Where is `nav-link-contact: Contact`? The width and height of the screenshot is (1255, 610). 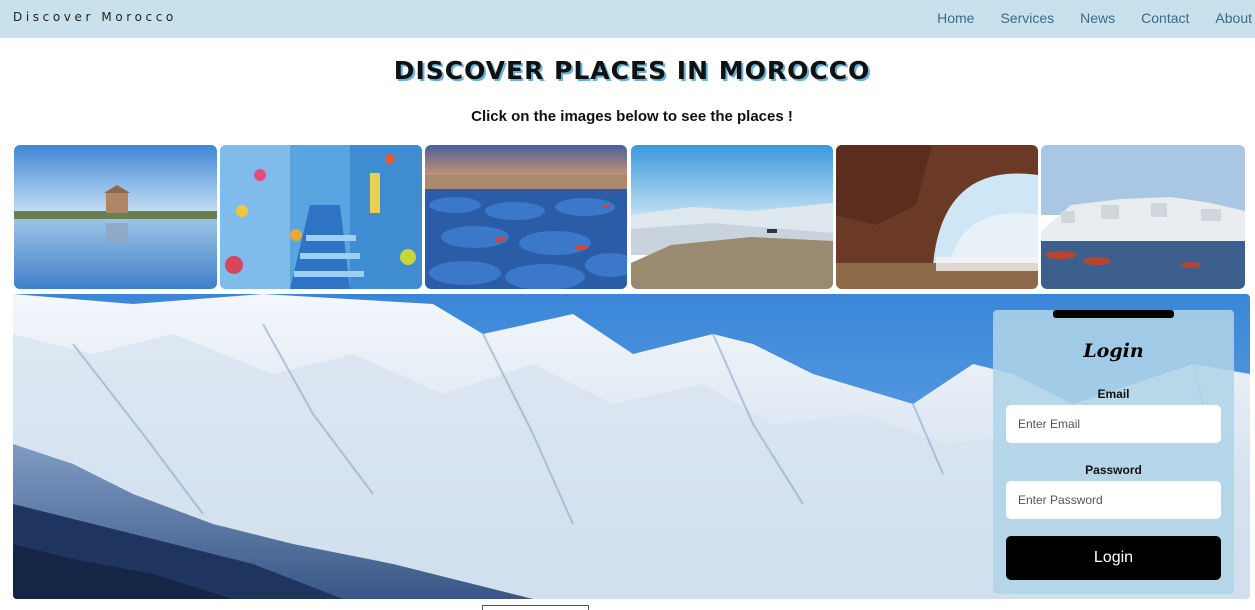
nav-link-contact: Contact is located at coordinates (1165, 18).